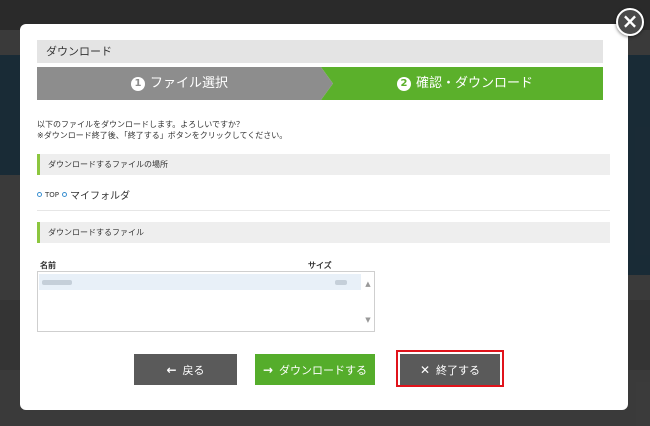 The image size is (650, 426). What do you see at coordinates (138, 83) in the screenshot?
I see `step-number-1: 1` at bounding box center [138, 83].